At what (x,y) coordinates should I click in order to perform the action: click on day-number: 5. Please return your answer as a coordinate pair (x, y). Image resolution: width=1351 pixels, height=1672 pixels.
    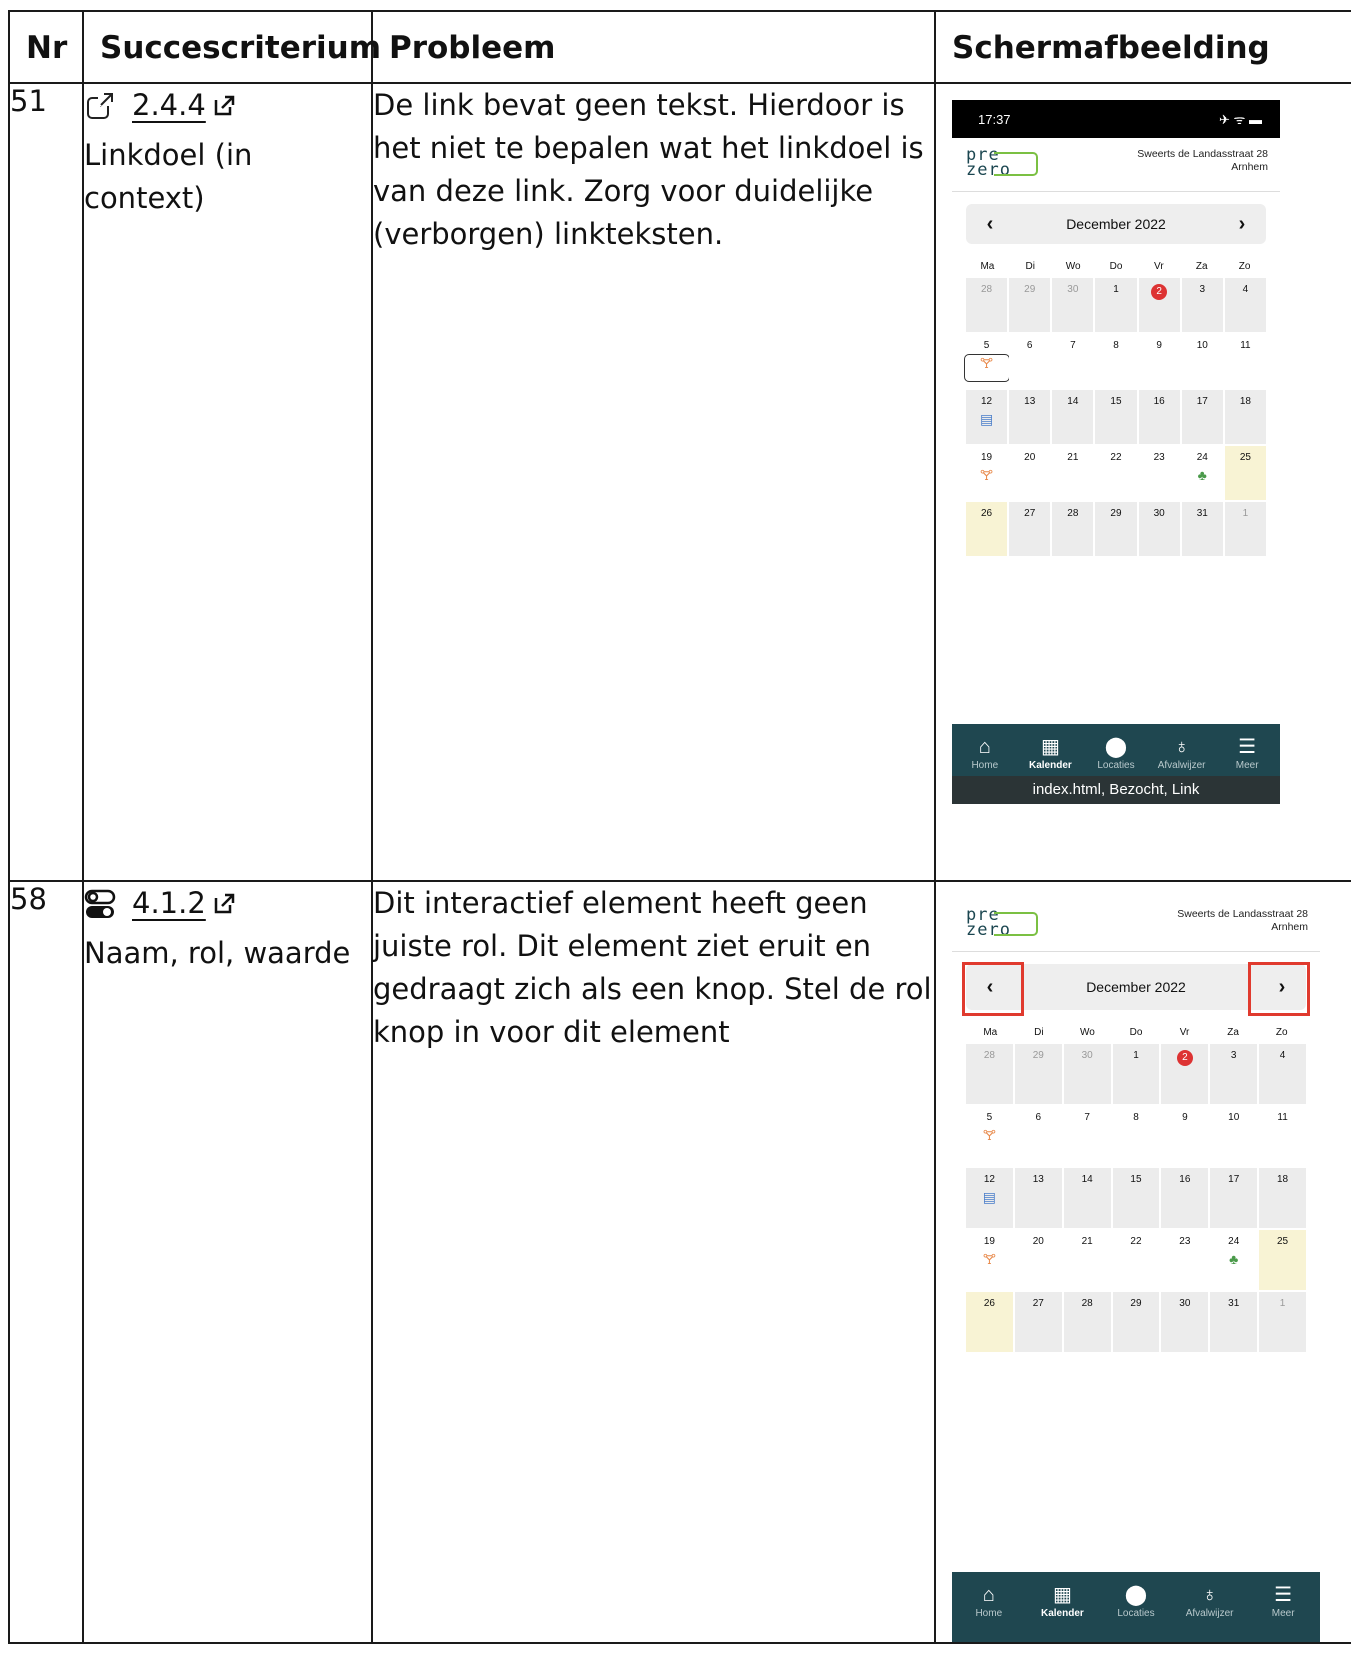
    Looking at the image, I should click on (989, 1117).